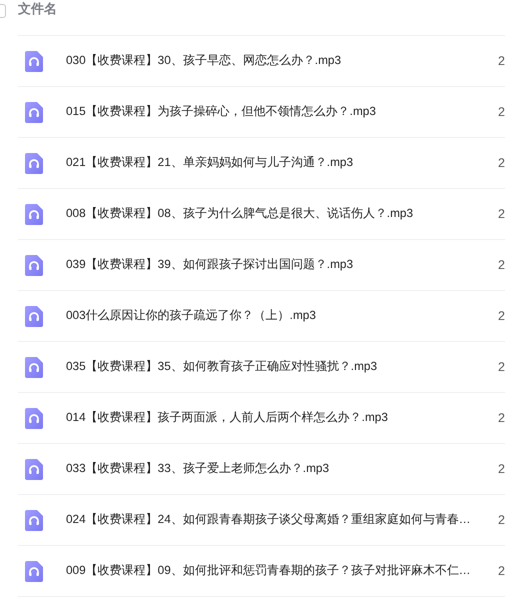 The image size is (505, 599). Describe the element at coordinates (37, 9) in the screenshot. I see `column-header: 文件名` at that location.